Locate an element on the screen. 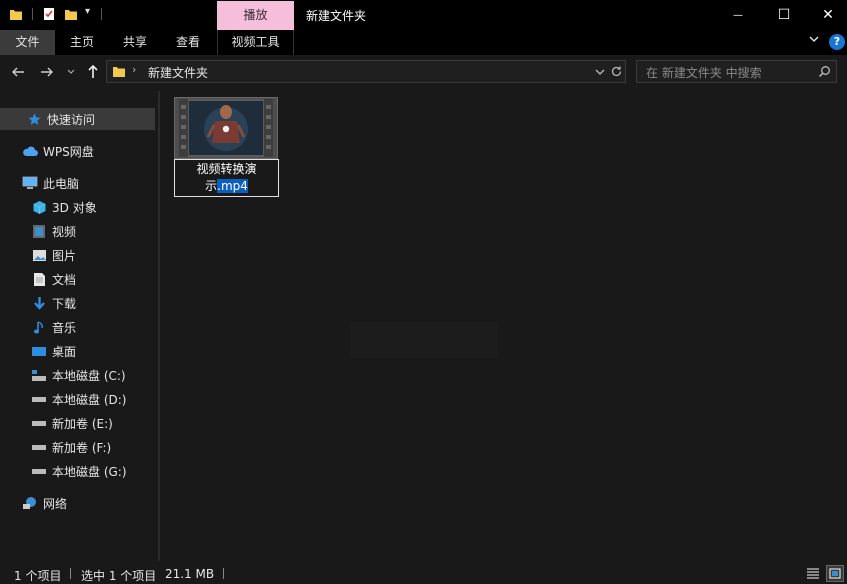 Image resolution: width=847 pixels, height=584 pixels. large-icons-view-icon is located at coordinates (835, 573).